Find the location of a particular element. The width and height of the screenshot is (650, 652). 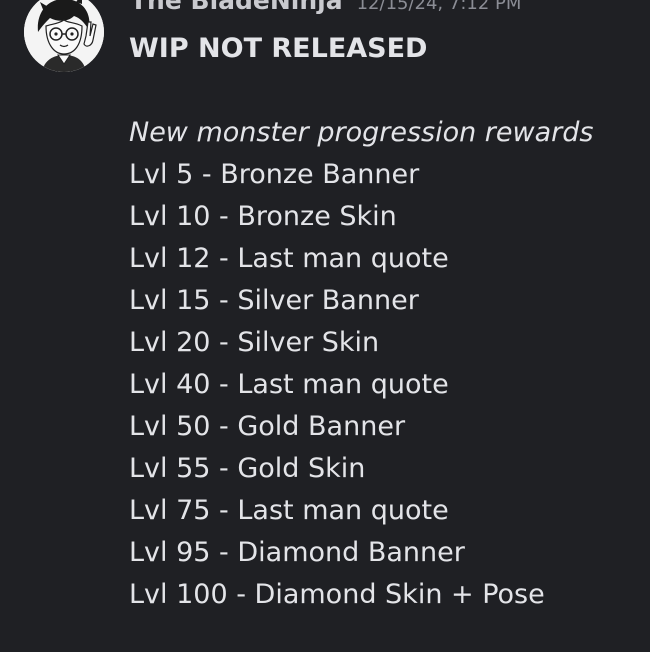

reward-item: Lvl 100 - Diamond Skin + Pose is located at coordinates (337, 594).